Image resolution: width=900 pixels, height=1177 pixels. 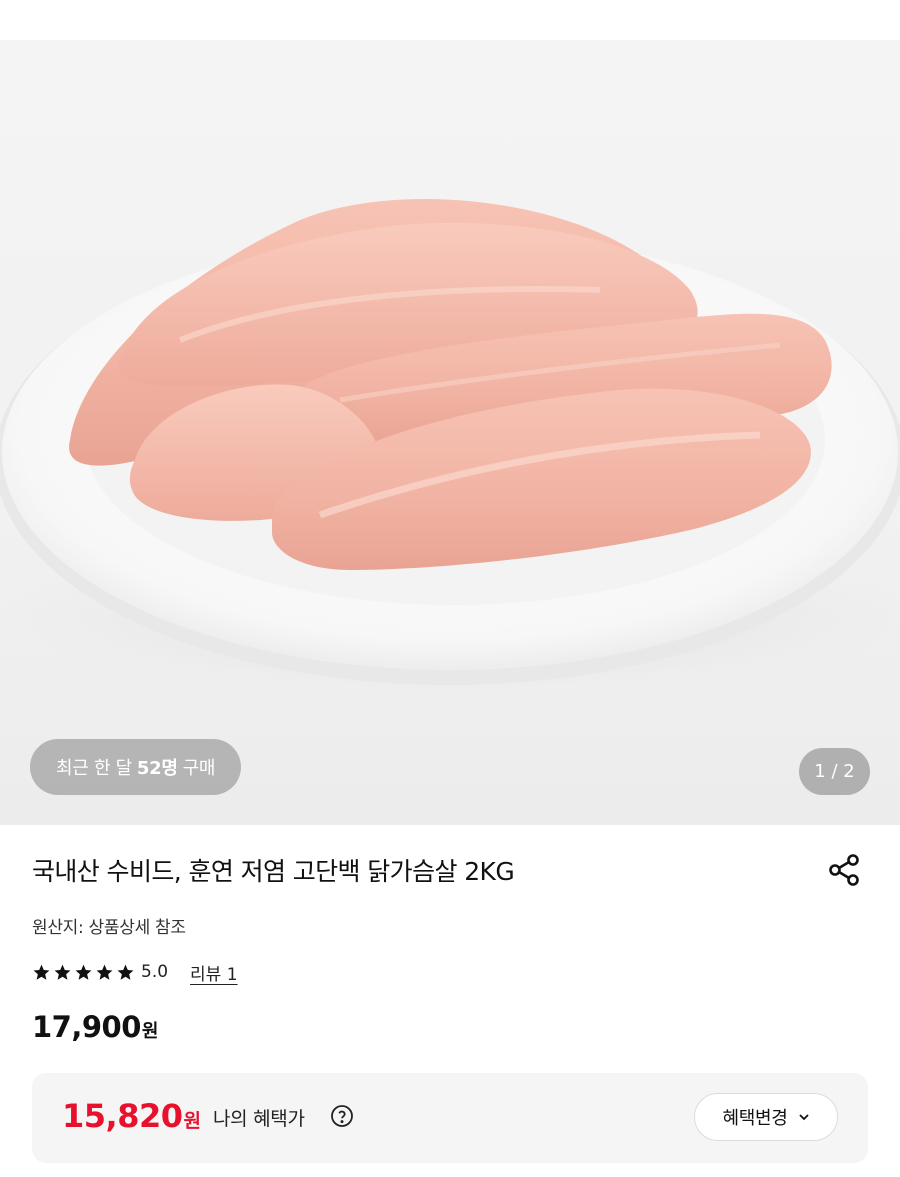 What do you see at coordinates (109, 928) in the screenshot?
I see `origin-text: 원산지: 상품상세 참조` at bounding box center [109, 928].